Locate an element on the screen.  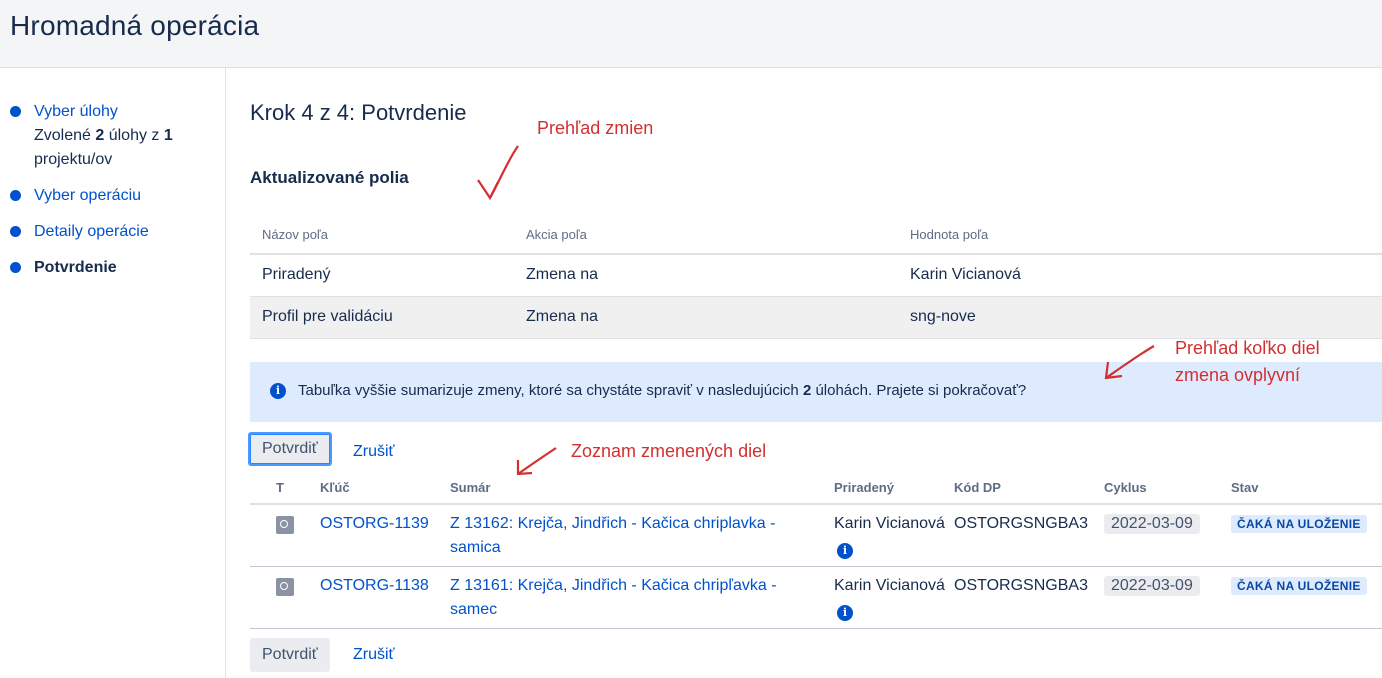
column-header: Priradený is located at coordinates (894, 488).